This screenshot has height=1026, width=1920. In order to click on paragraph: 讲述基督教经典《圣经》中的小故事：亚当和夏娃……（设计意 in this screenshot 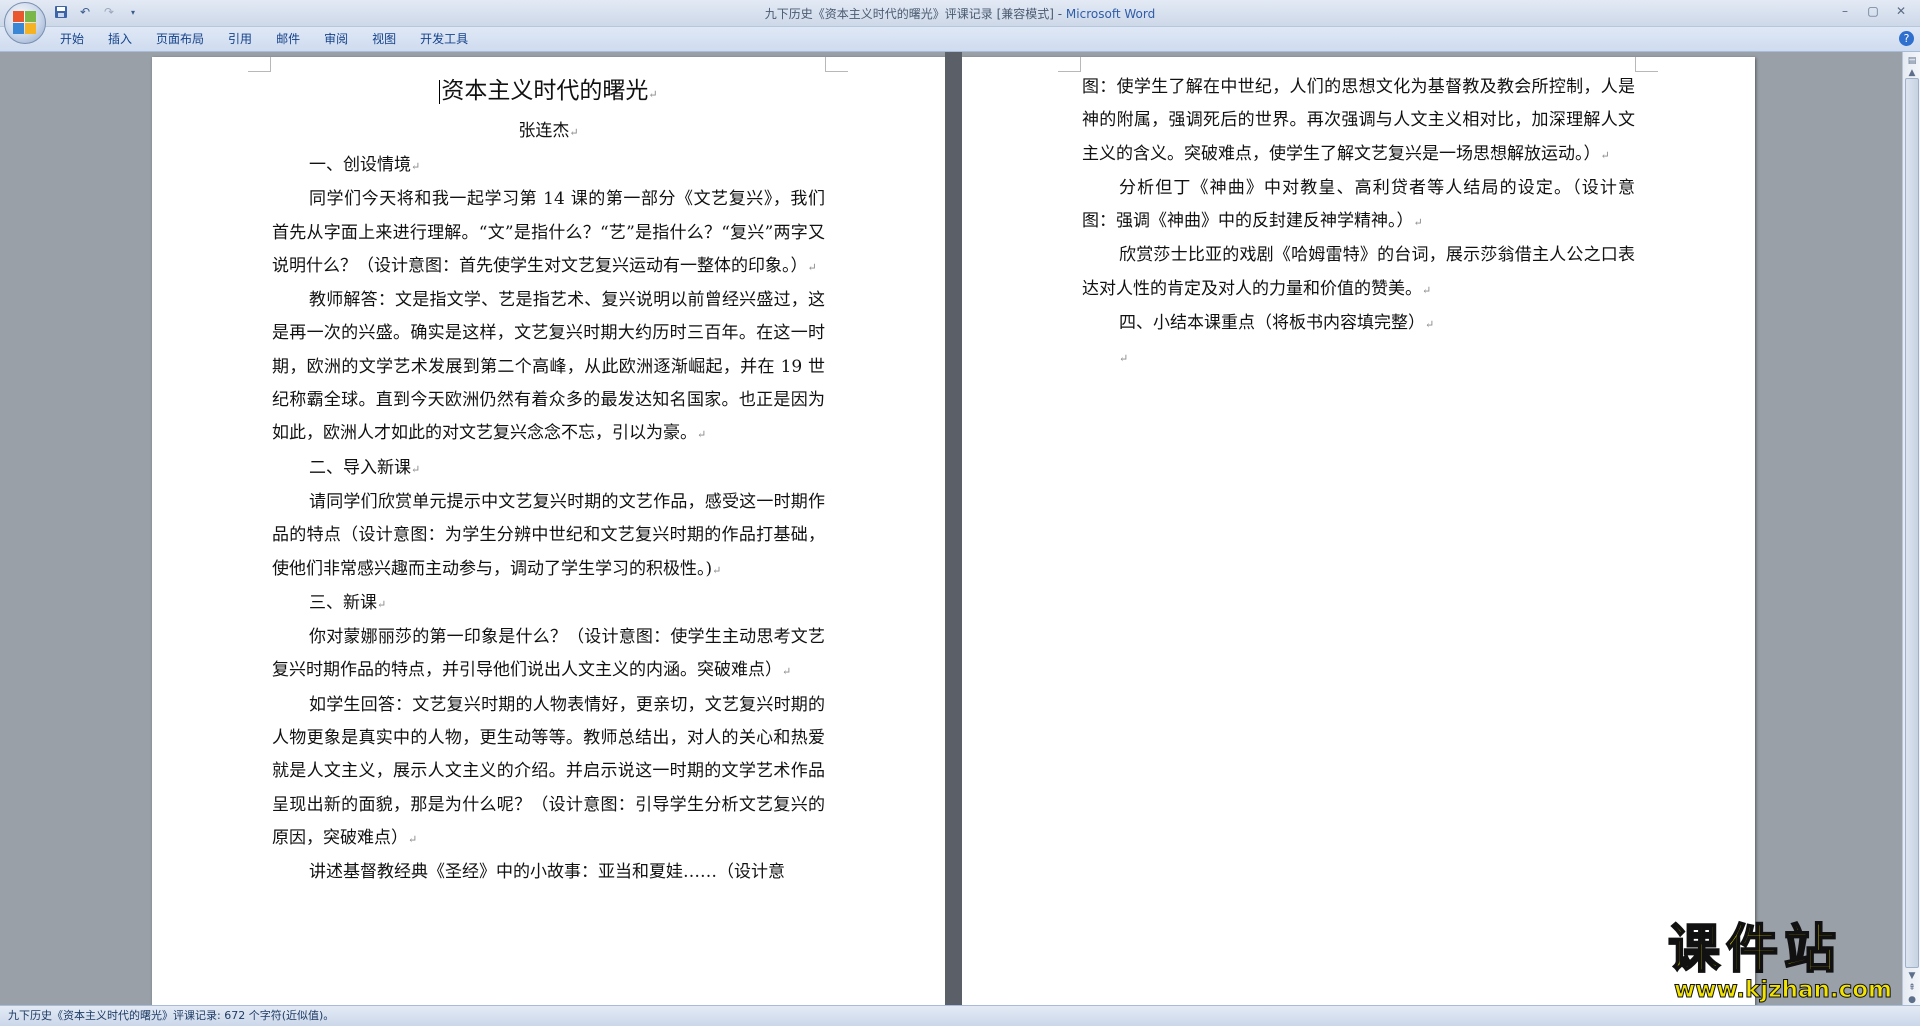, I will do `click(547, 872)`.